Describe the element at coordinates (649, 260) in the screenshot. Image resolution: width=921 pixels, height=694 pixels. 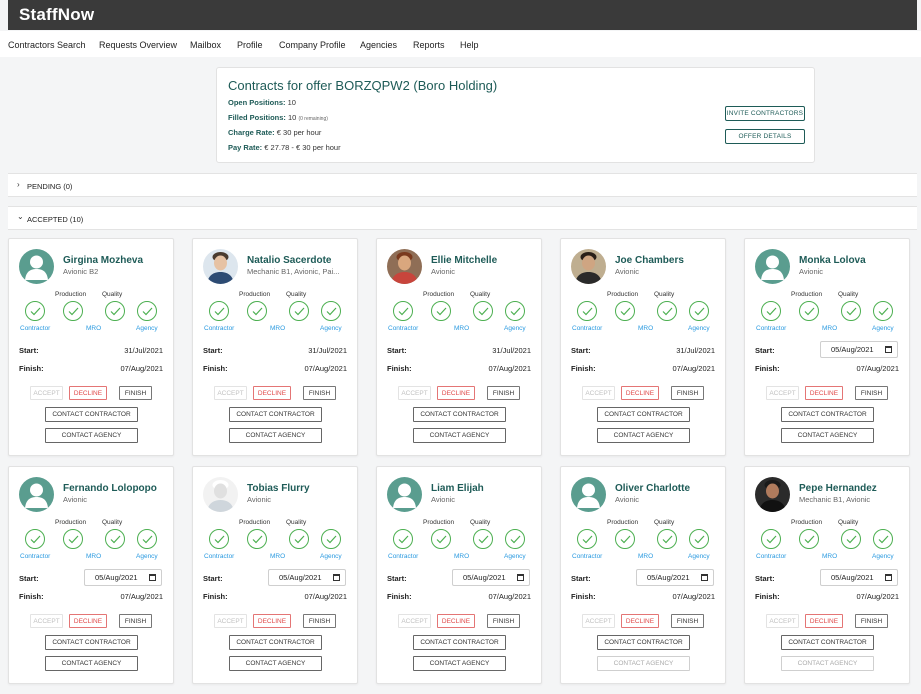
I see `contractor-name: Joe Chambers` at that location.